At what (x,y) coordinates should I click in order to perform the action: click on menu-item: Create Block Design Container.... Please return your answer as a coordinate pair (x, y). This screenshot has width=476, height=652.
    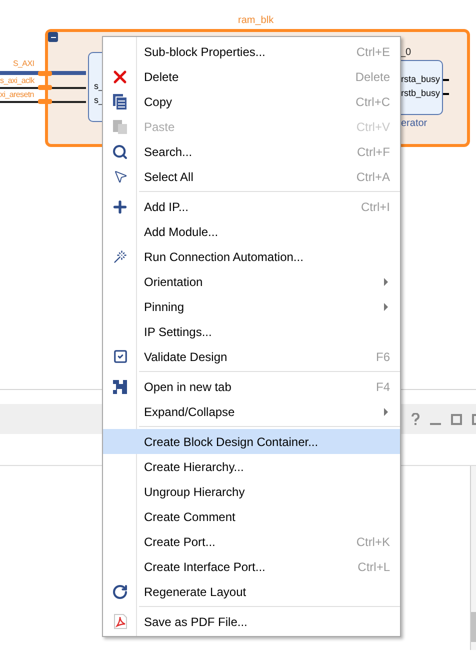
    Looking at the image, I should click on (251, 441).